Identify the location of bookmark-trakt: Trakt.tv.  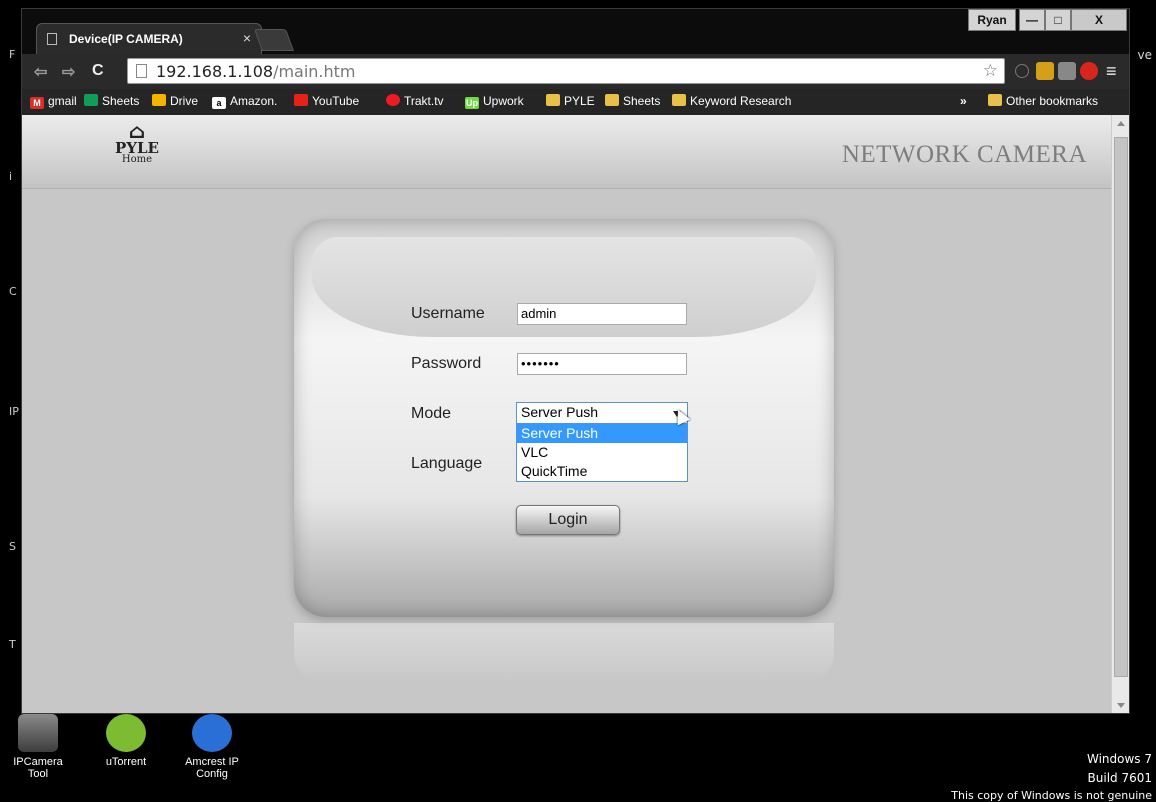
(415, 101).